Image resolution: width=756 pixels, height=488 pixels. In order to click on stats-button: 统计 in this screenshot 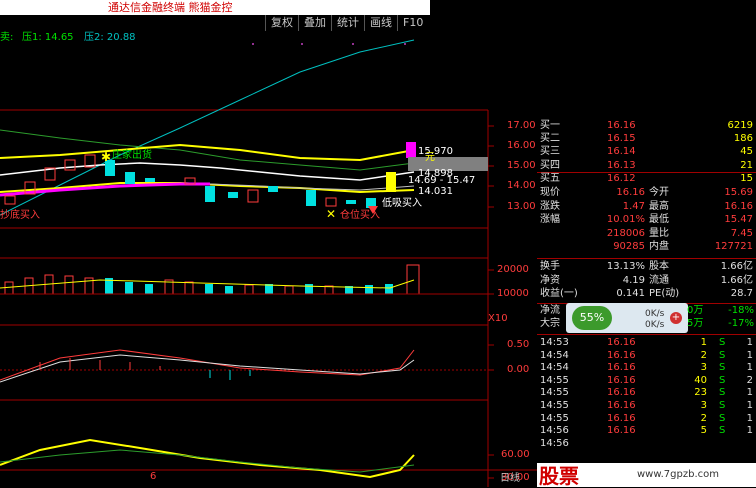, I will do `click(347, 23)`.